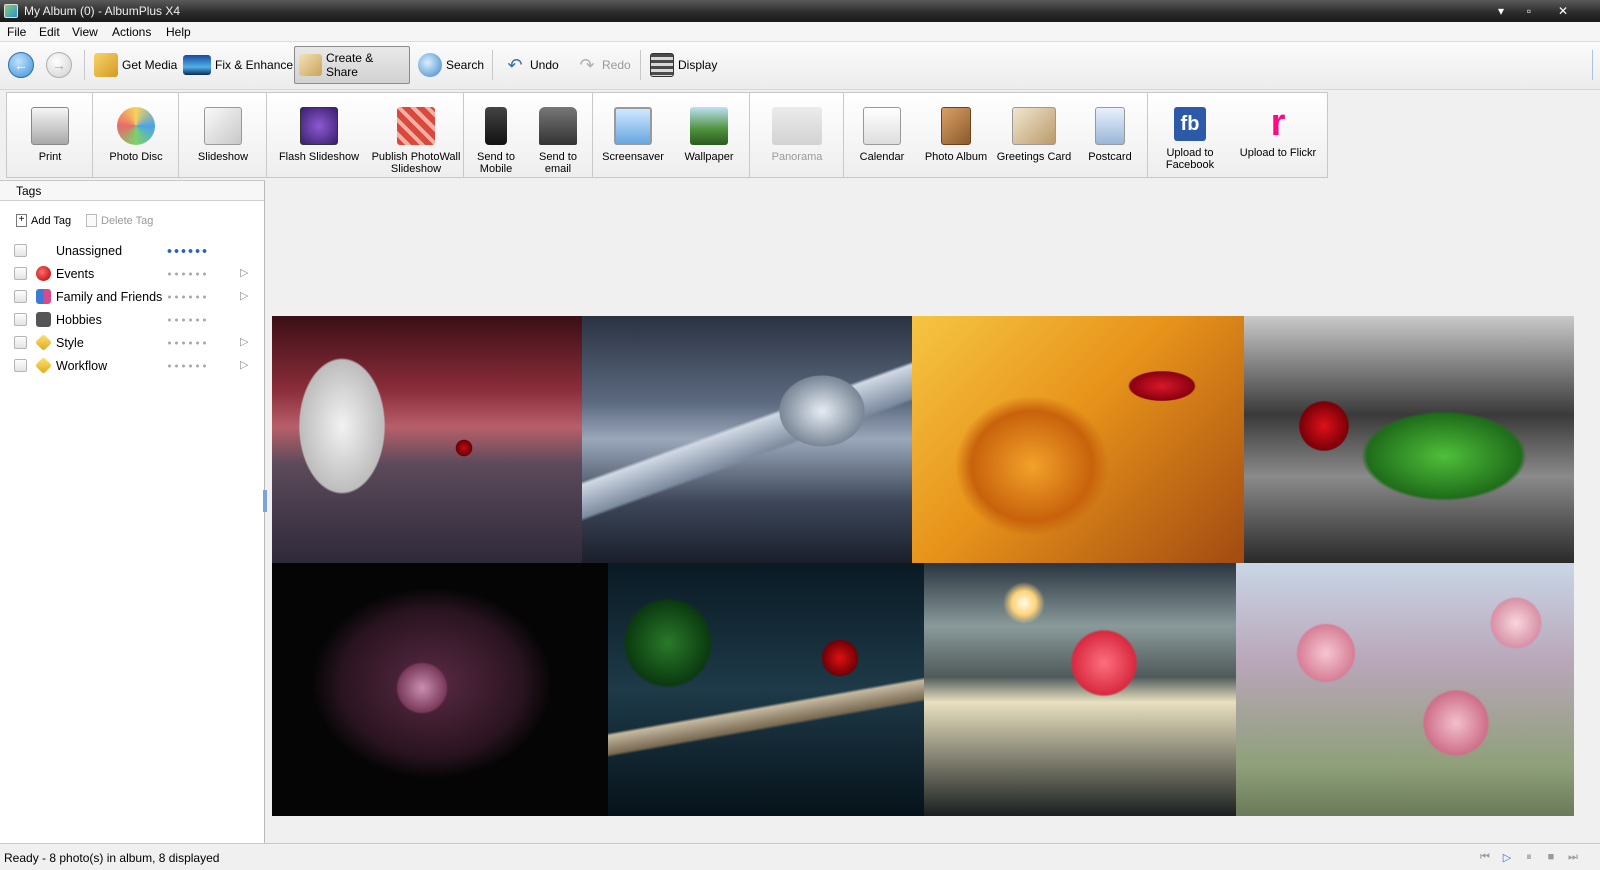  Describe the element at coordinates (134, 343) in the screenshot. I see `tag-item-style: Style ▷` at that location.